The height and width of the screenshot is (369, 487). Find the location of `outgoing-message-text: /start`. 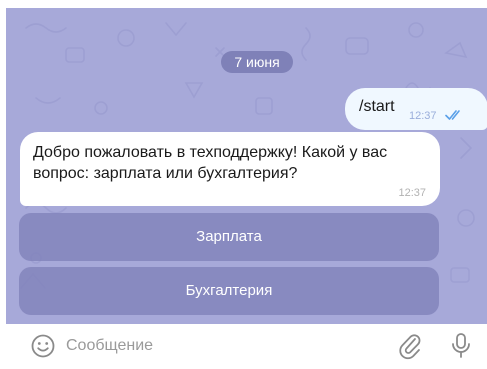

outgoing-message-text: /start is located at coordinates (377, 106).